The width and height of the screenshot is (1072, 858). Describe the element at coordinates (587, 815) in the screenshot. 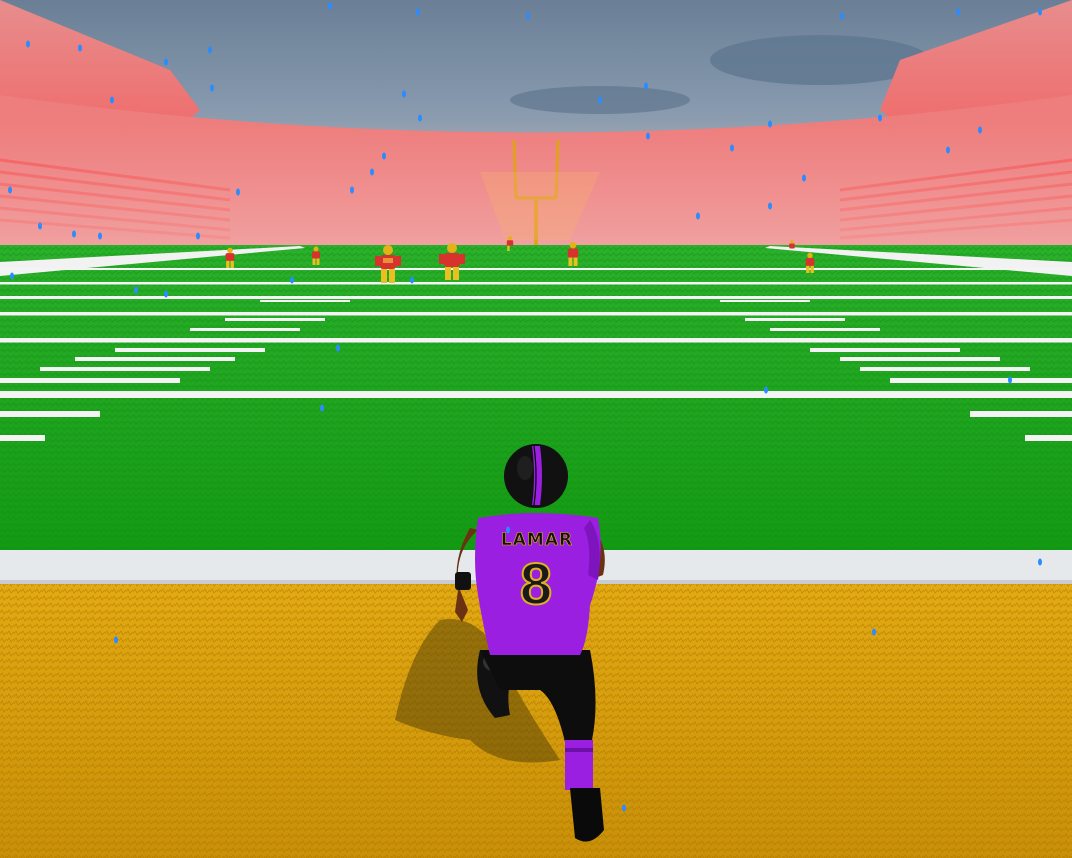

I see `player-cleat` at that location.